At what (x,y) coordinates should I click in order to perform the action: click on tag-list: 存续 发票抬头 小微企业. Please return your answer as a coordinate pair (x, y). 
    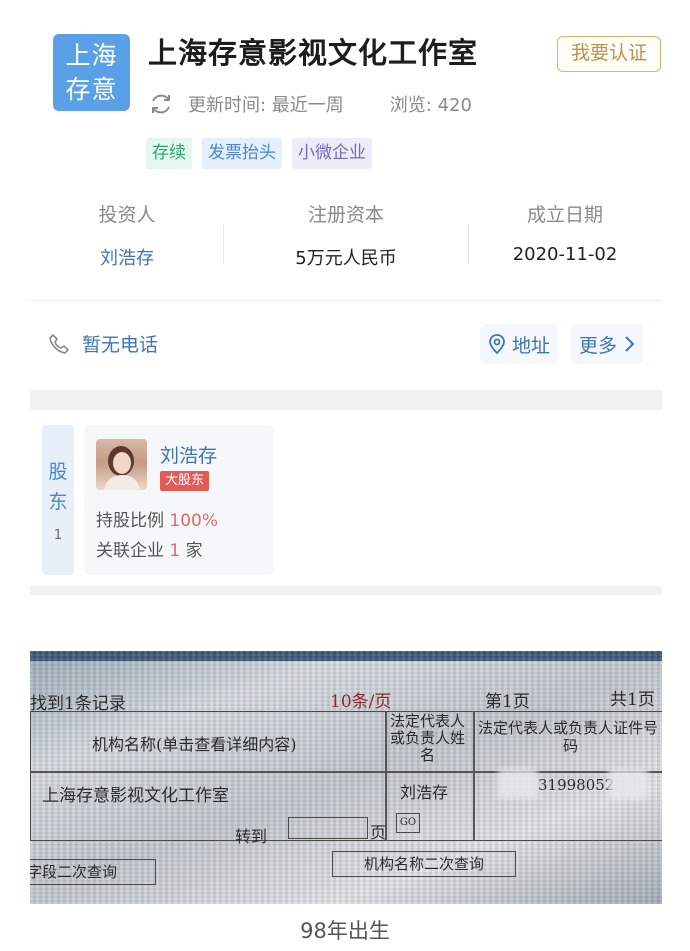
    Looking at the image, I should click on (259, 153).